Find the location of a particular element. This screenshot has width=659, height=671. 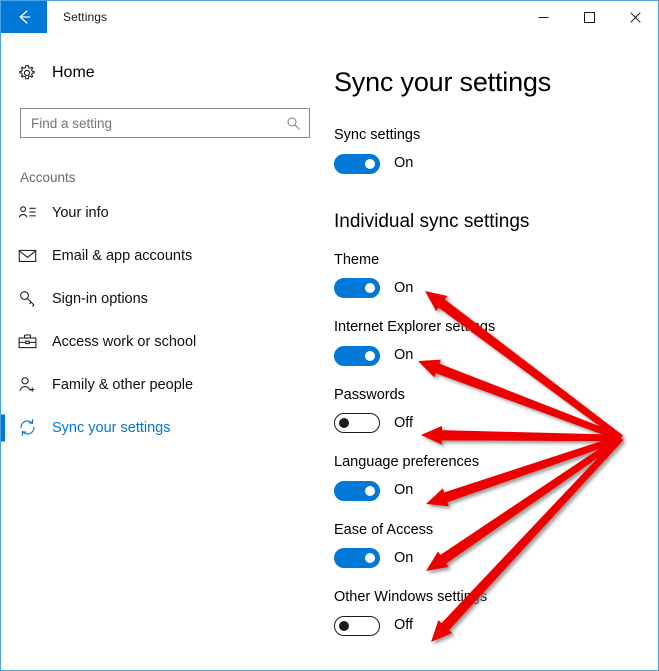

setting-label: Ease of Access is located at coordinates (384, 529).